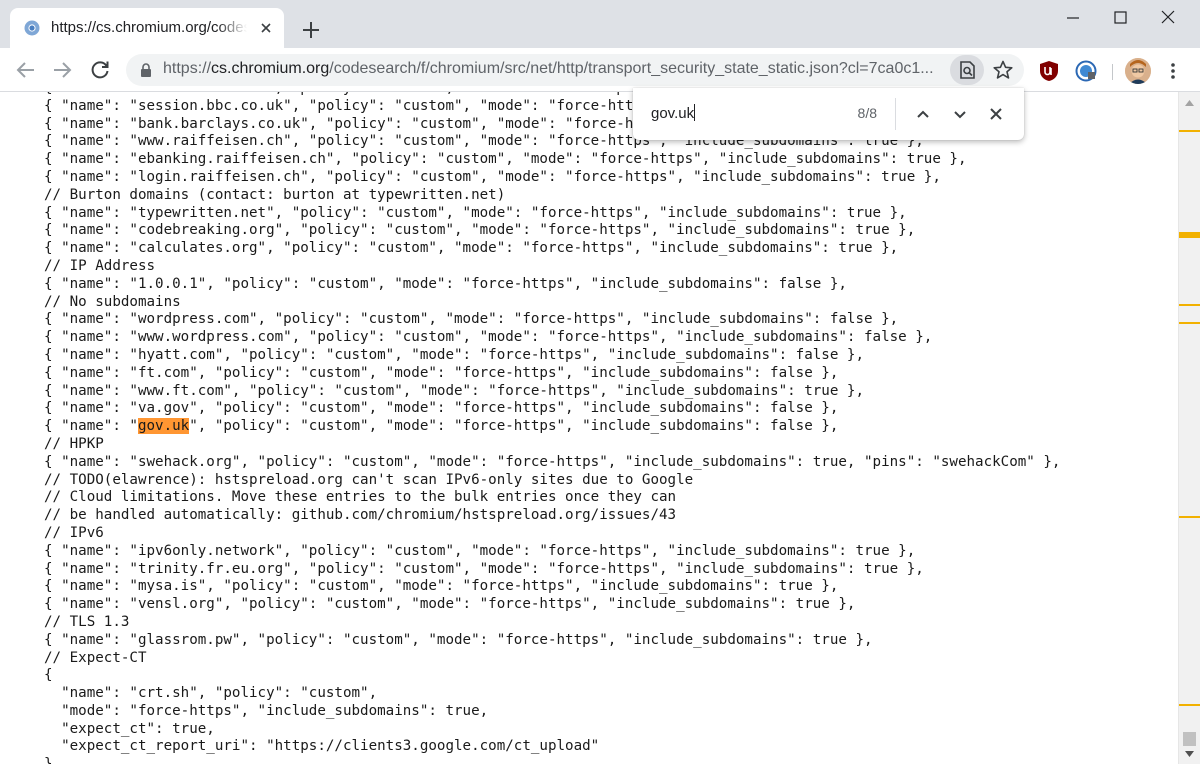 The image size is (1200, 764). I want to click on find-match-count: 8/8, so click(867, 113).